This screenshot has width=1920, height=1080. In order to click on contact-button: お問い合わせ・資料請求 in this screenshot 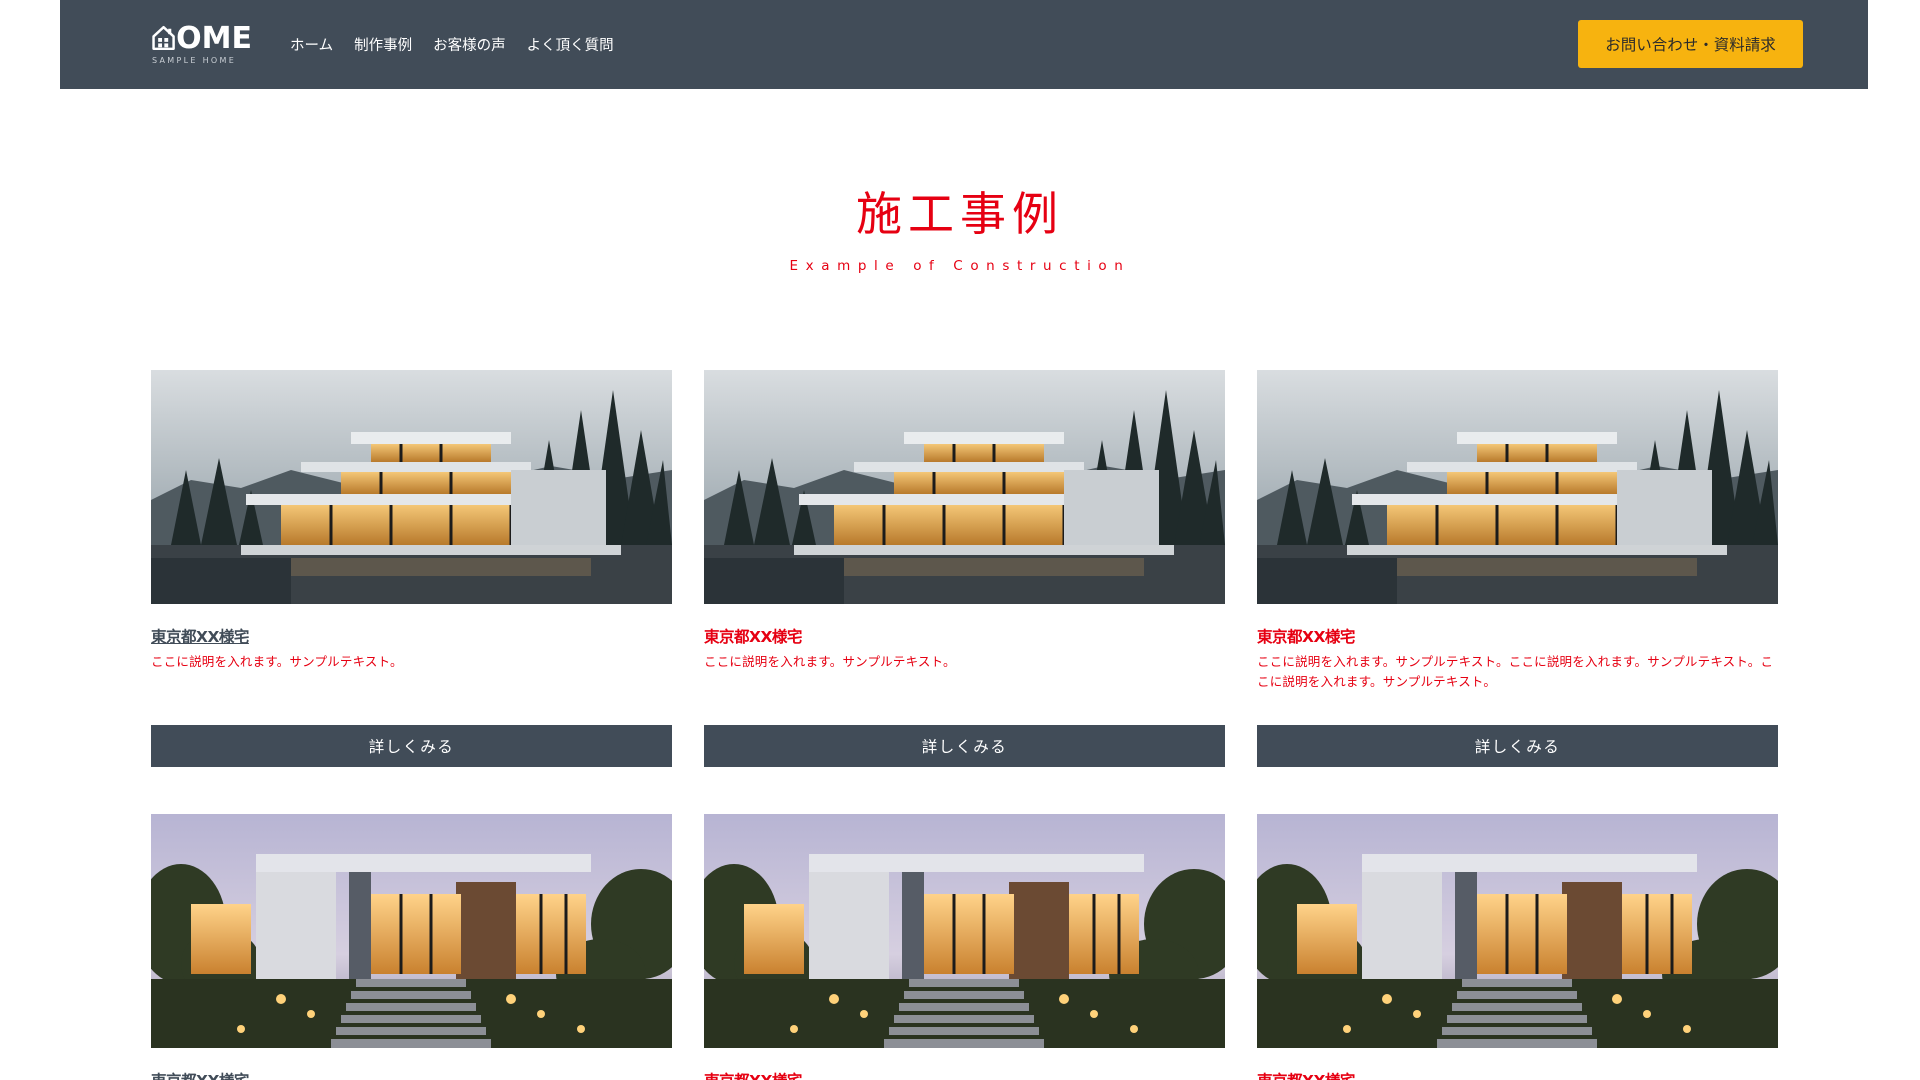, I will do `click(1690, 44)`.